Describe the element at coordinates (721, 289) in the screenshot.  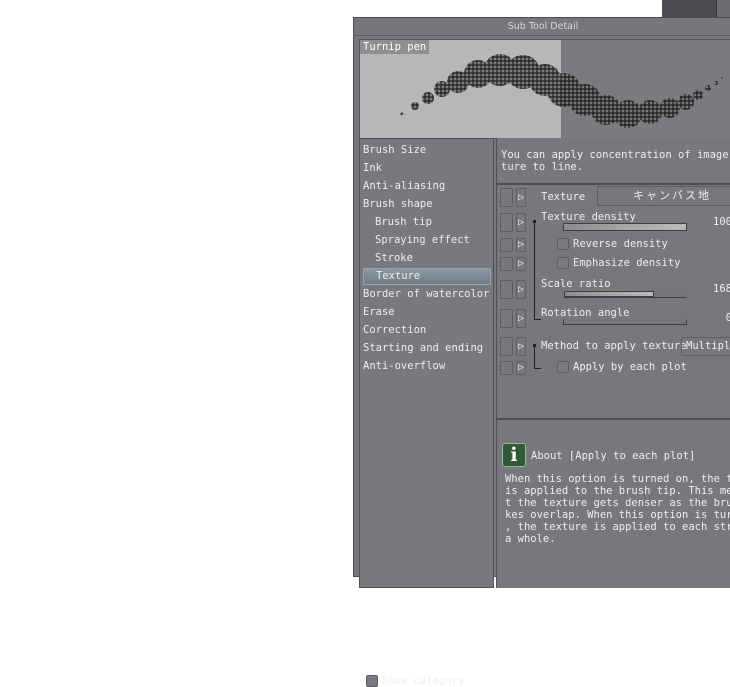
I see `scale-ratio-value: 168` at that location.